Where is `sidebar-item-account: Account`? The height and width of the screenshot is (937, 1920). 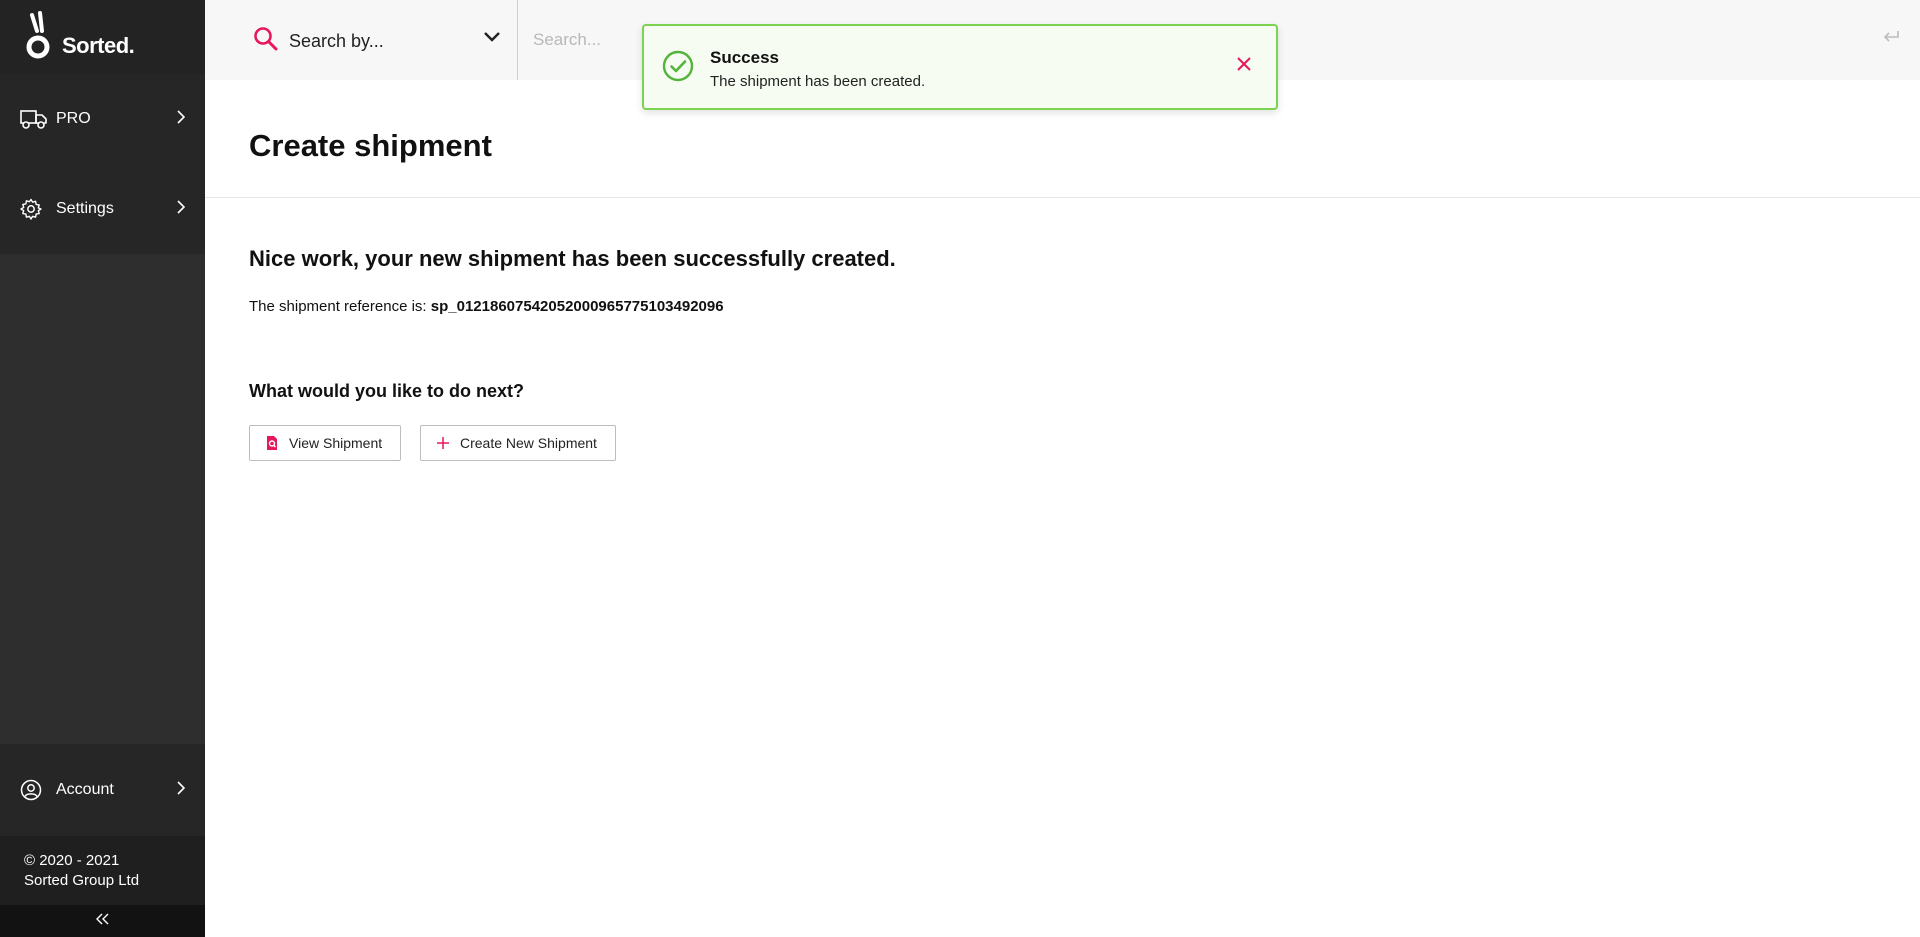
sidebar-item-account: Account is located at coordinates (102, 790).